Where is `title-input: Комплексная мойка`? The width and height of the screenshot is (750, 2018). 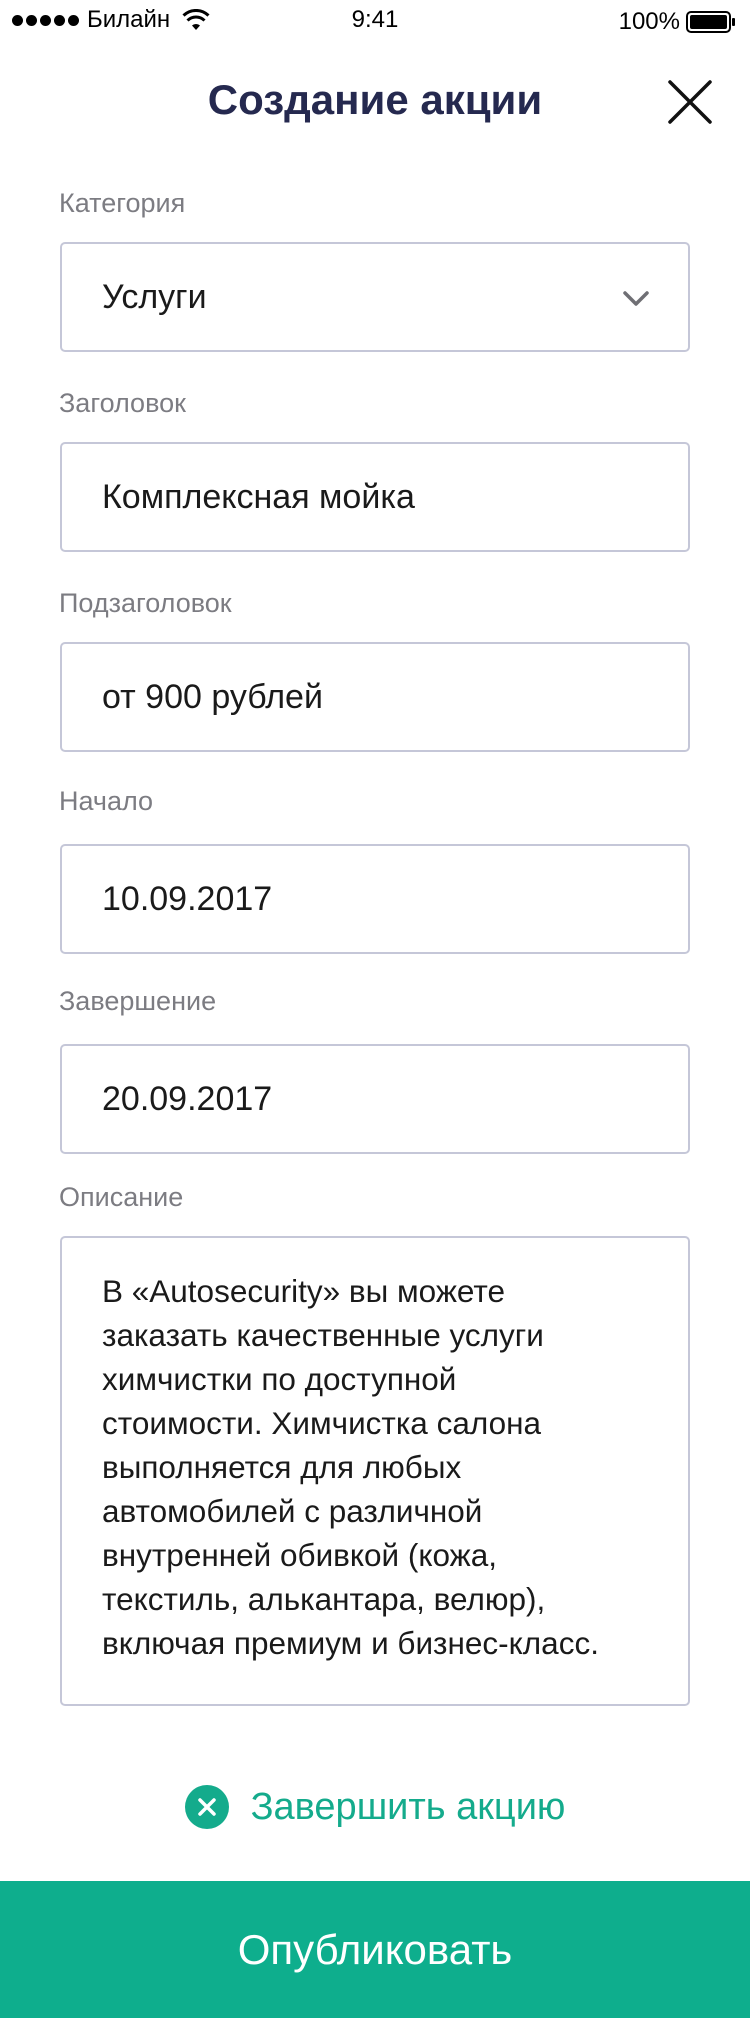 title-input: Комплексная мойка is located at coordinates (375, 497).